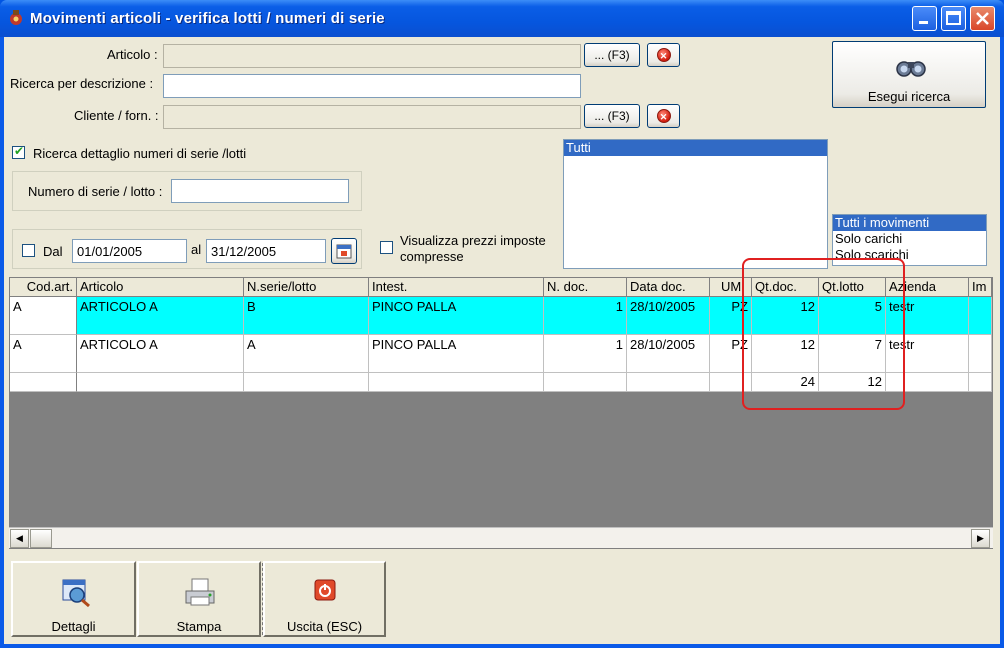  Describe the element at coordinates (909, 96) in the screenshot. I see `esegui-ricerca-label: Esegui ricerca` at that location.